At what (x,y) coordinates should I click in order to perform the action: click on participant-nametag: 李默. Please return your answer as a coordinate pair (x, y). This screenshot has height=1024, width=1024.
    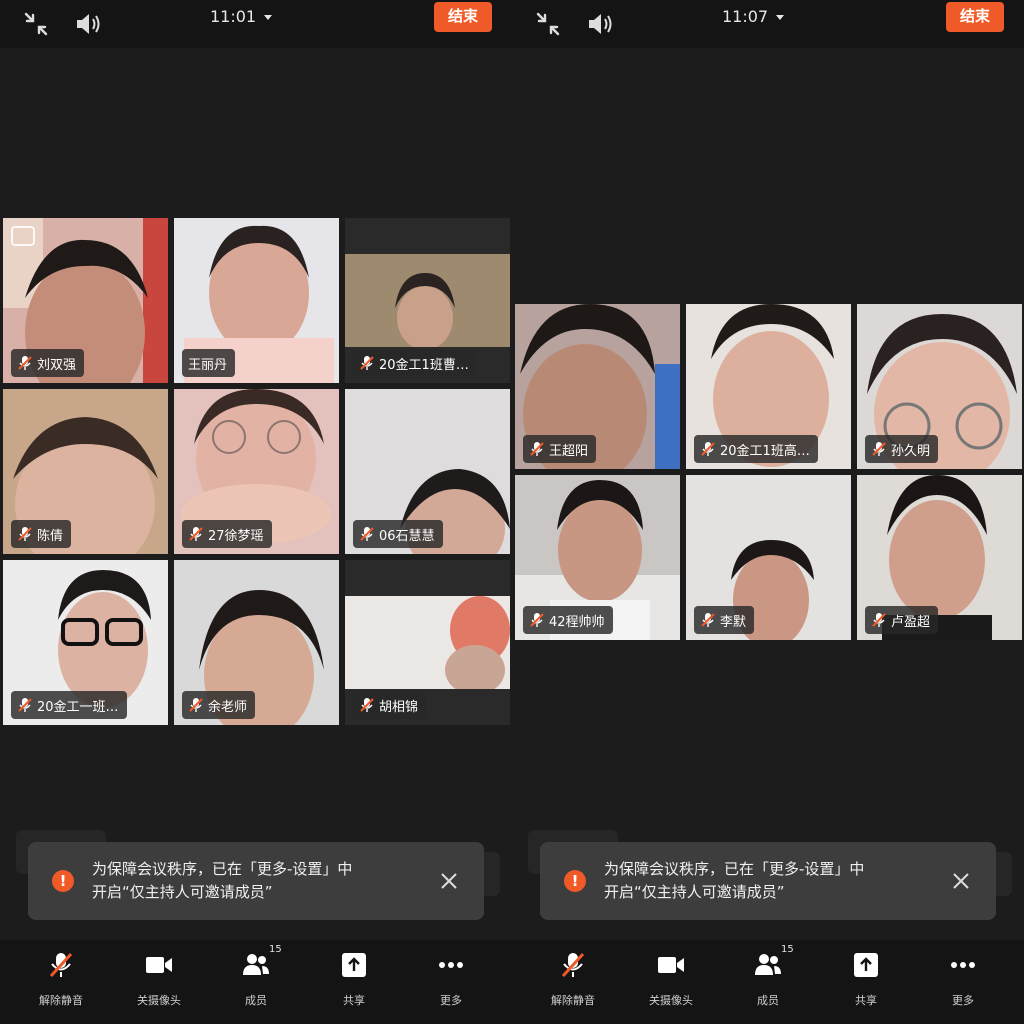
    Looking at the image, I should click on (724, 620).